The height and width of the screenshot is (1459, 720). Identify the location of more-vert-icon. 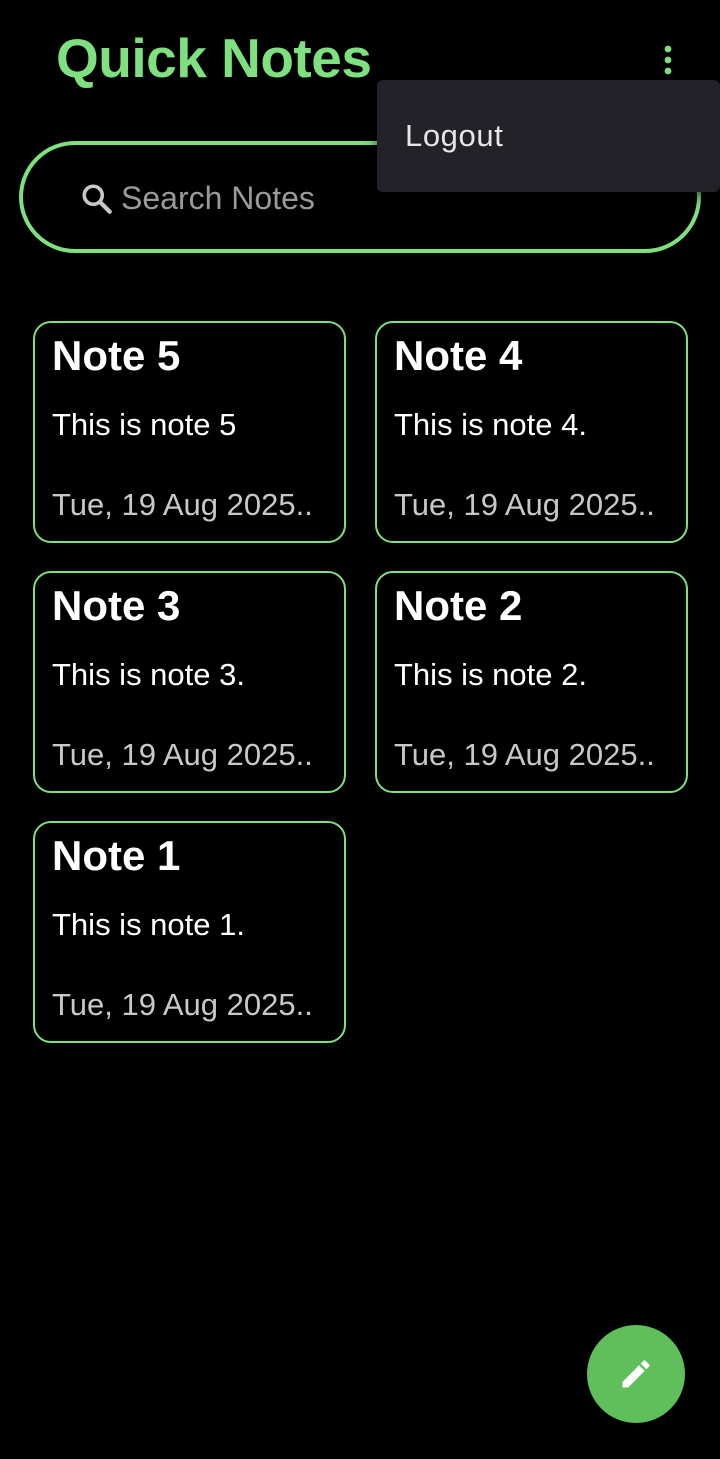
(668, 60).